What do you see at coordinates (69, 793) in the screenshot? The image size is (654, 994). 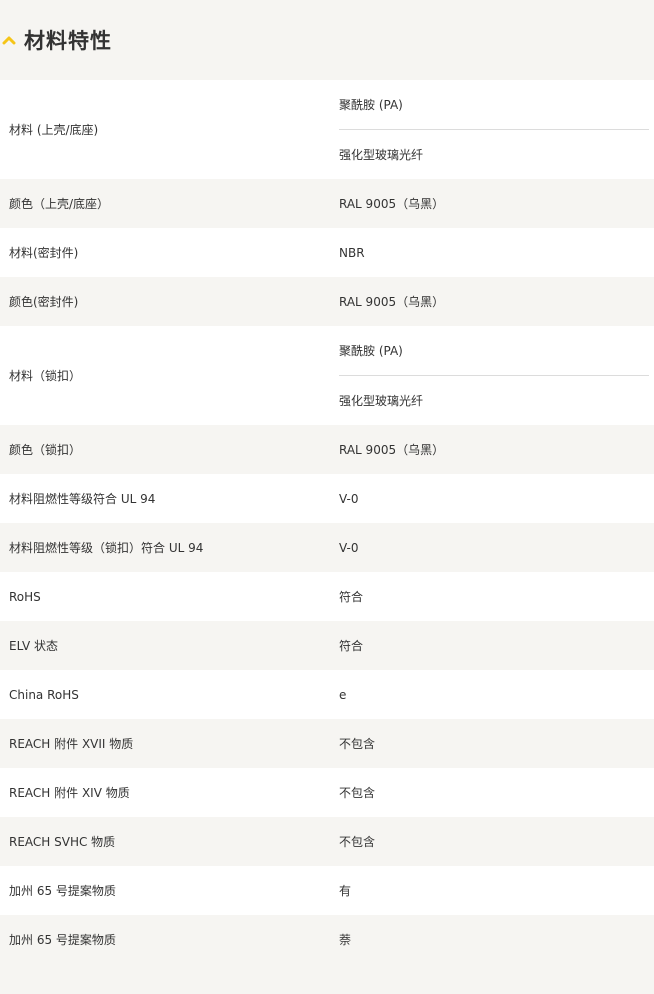 I see `row-label: REACH 附件 XIV 物质` at bounding box center [69, 793].